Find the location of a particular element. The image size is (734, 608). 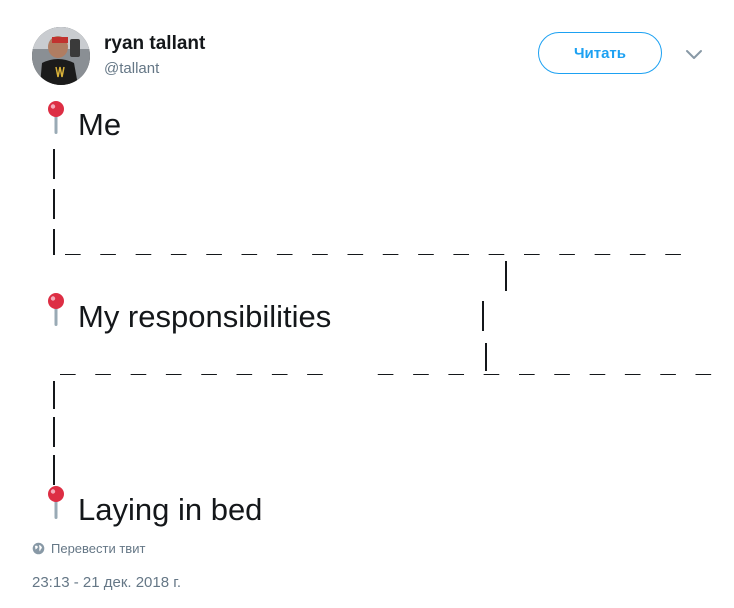

author-name: ryan tallant is located at coordinates (154, 44).